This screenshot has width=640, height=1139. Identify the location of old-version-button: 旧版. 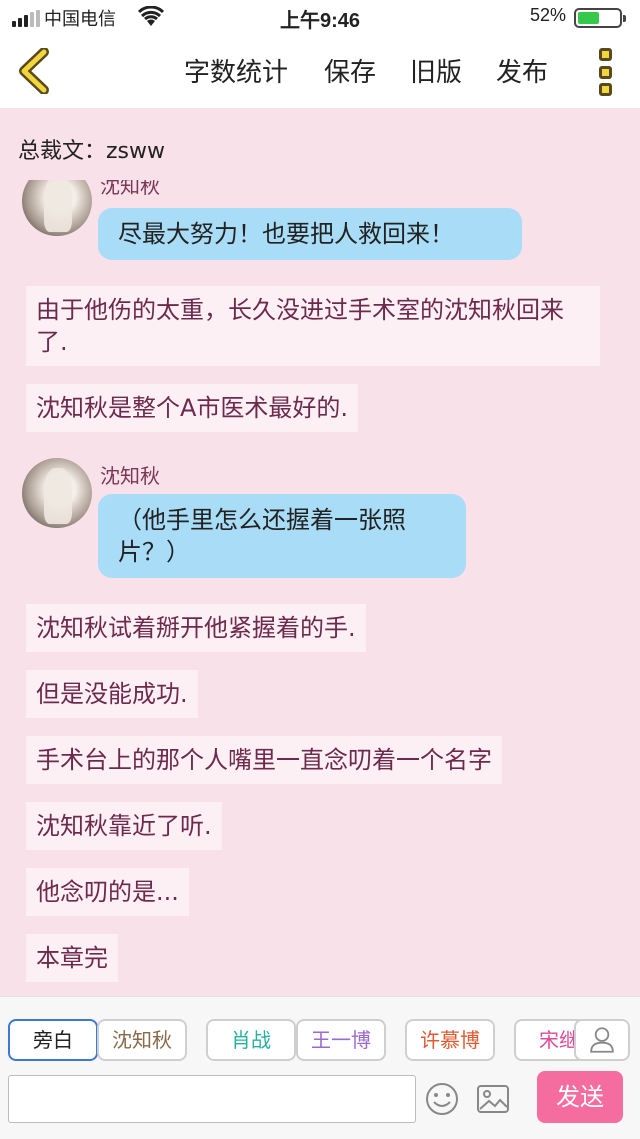
(436, 70).